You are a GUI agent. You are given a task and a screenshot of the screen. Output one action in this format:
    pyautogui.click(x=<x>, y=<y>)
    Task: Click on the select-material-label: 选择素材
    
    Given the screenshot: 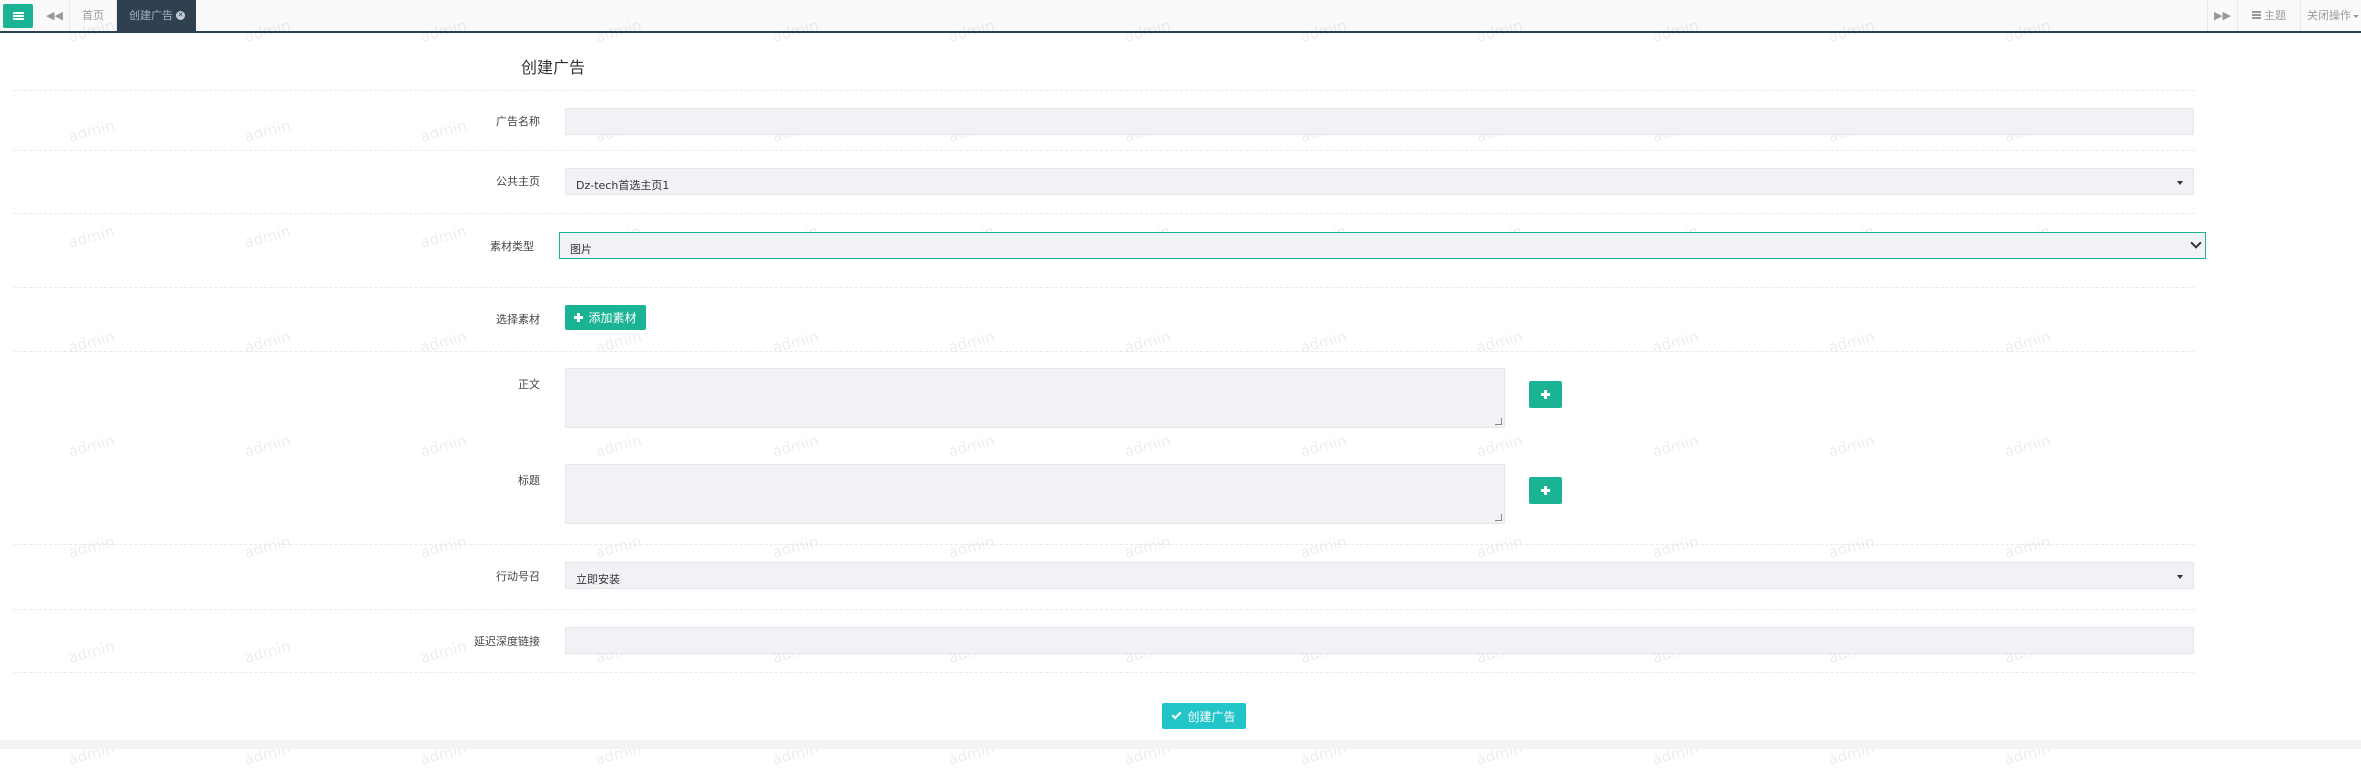 What is the action you would take?
    pyautogui.click(x=518, y=319)
    